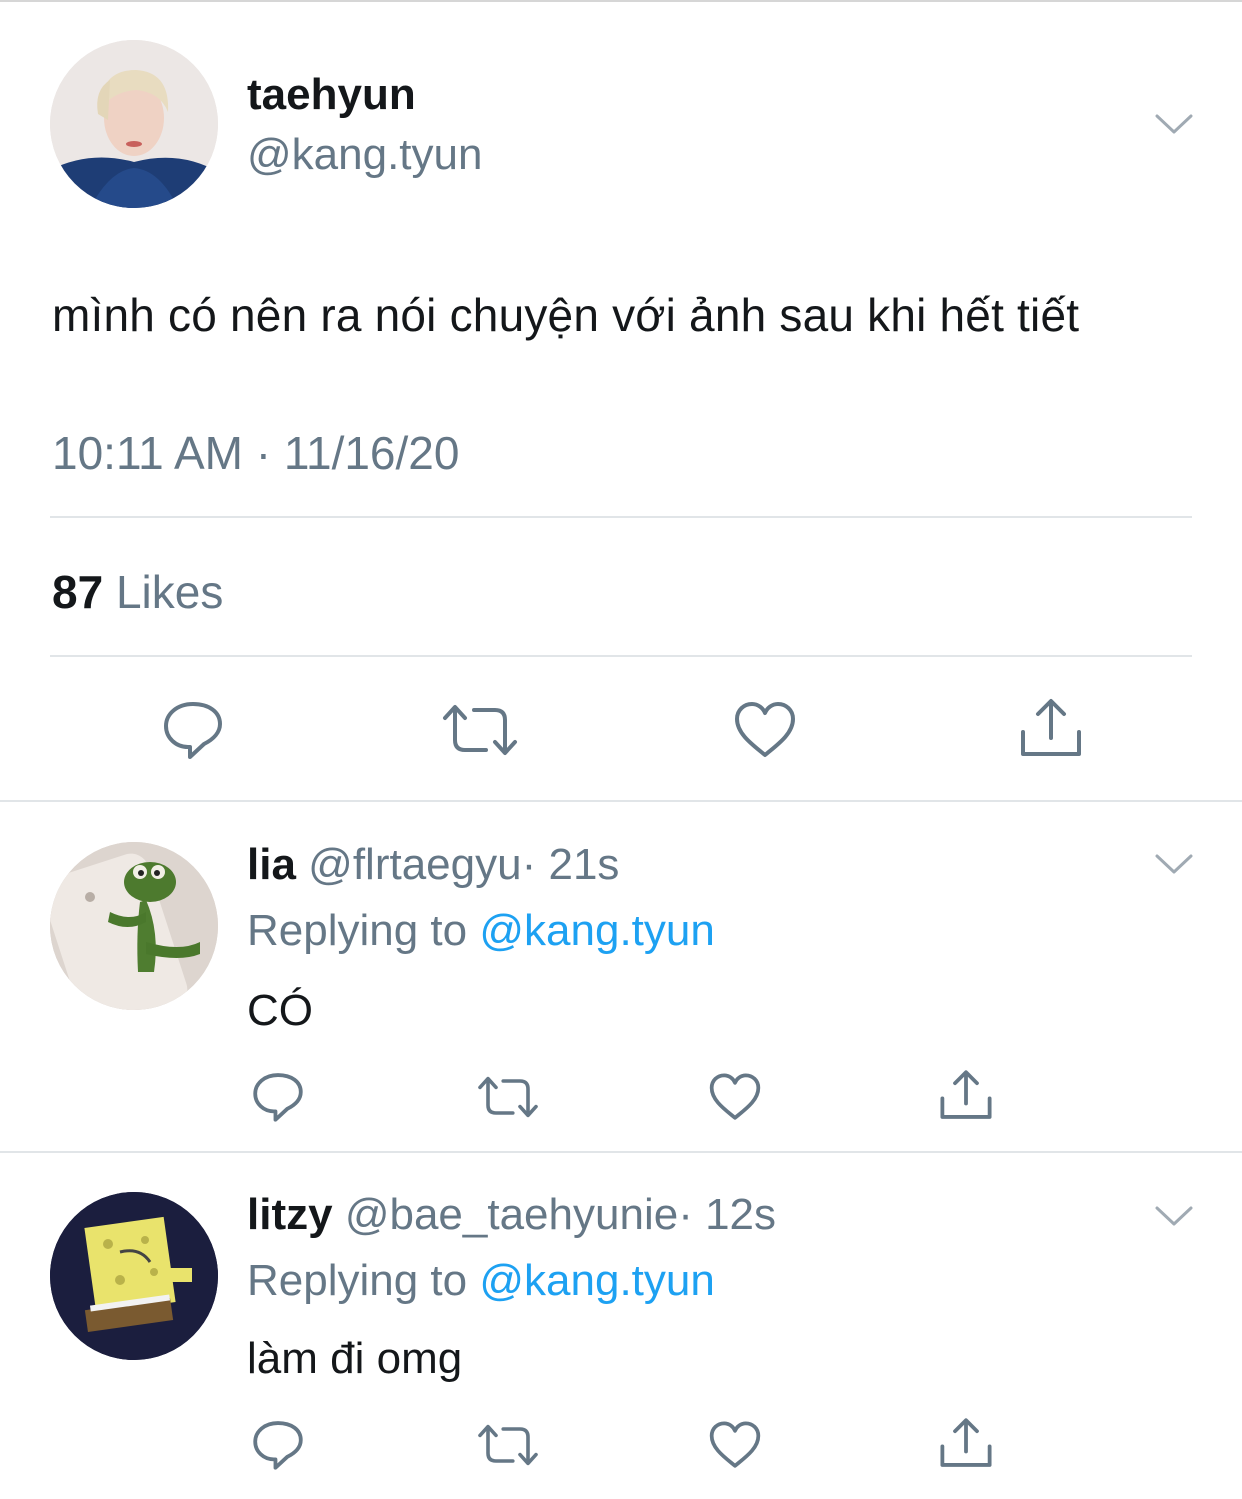 The height and width of the screenshot is (1499, 1242). Describe the element at coordinates (364, 155) in the screenshot. I see `author-handle: @kang.tyun` at that location.